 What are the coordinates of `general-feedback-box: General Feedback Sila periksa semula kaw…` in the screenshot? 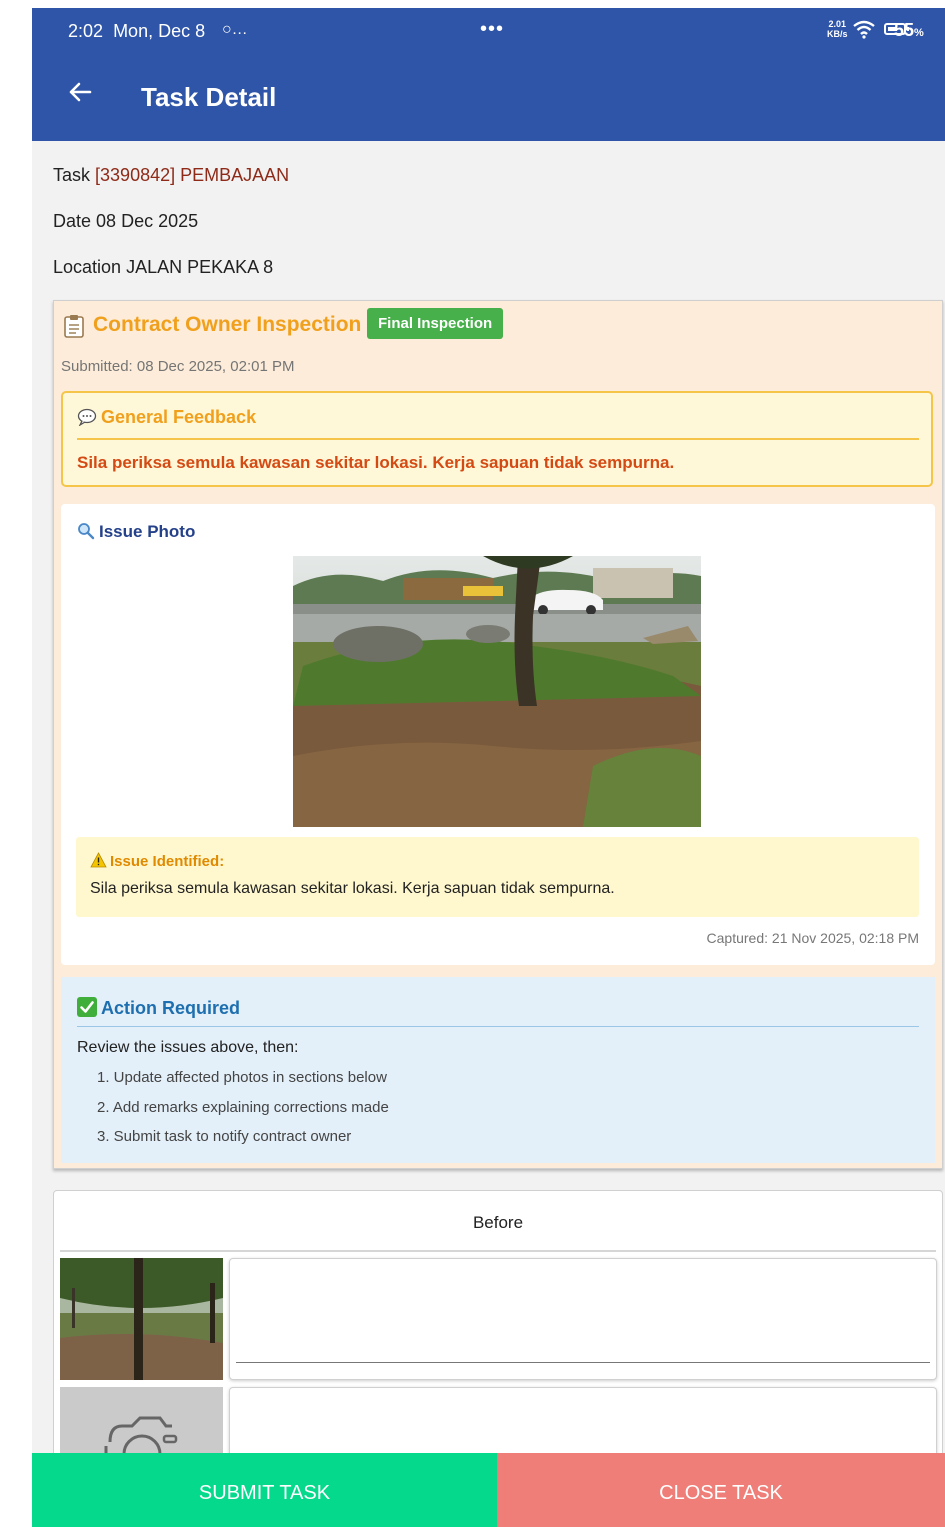 It's located at (497, 439).